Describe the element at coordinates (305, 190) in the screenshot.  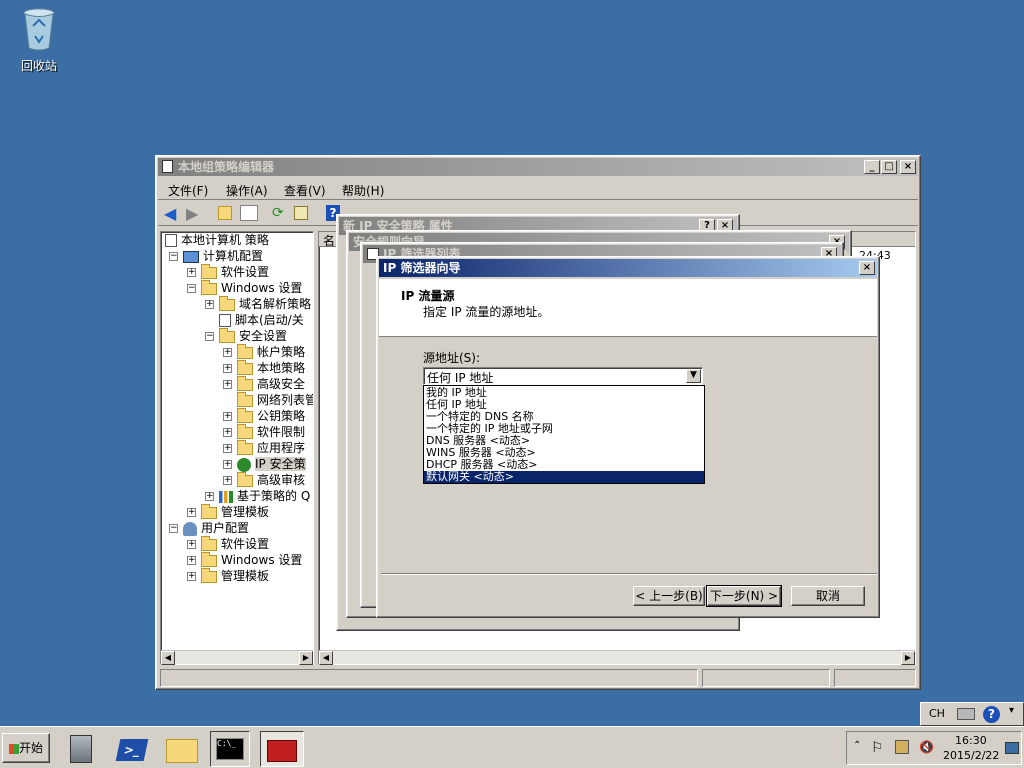
I see `menu-view: 查看(V)` at that location.